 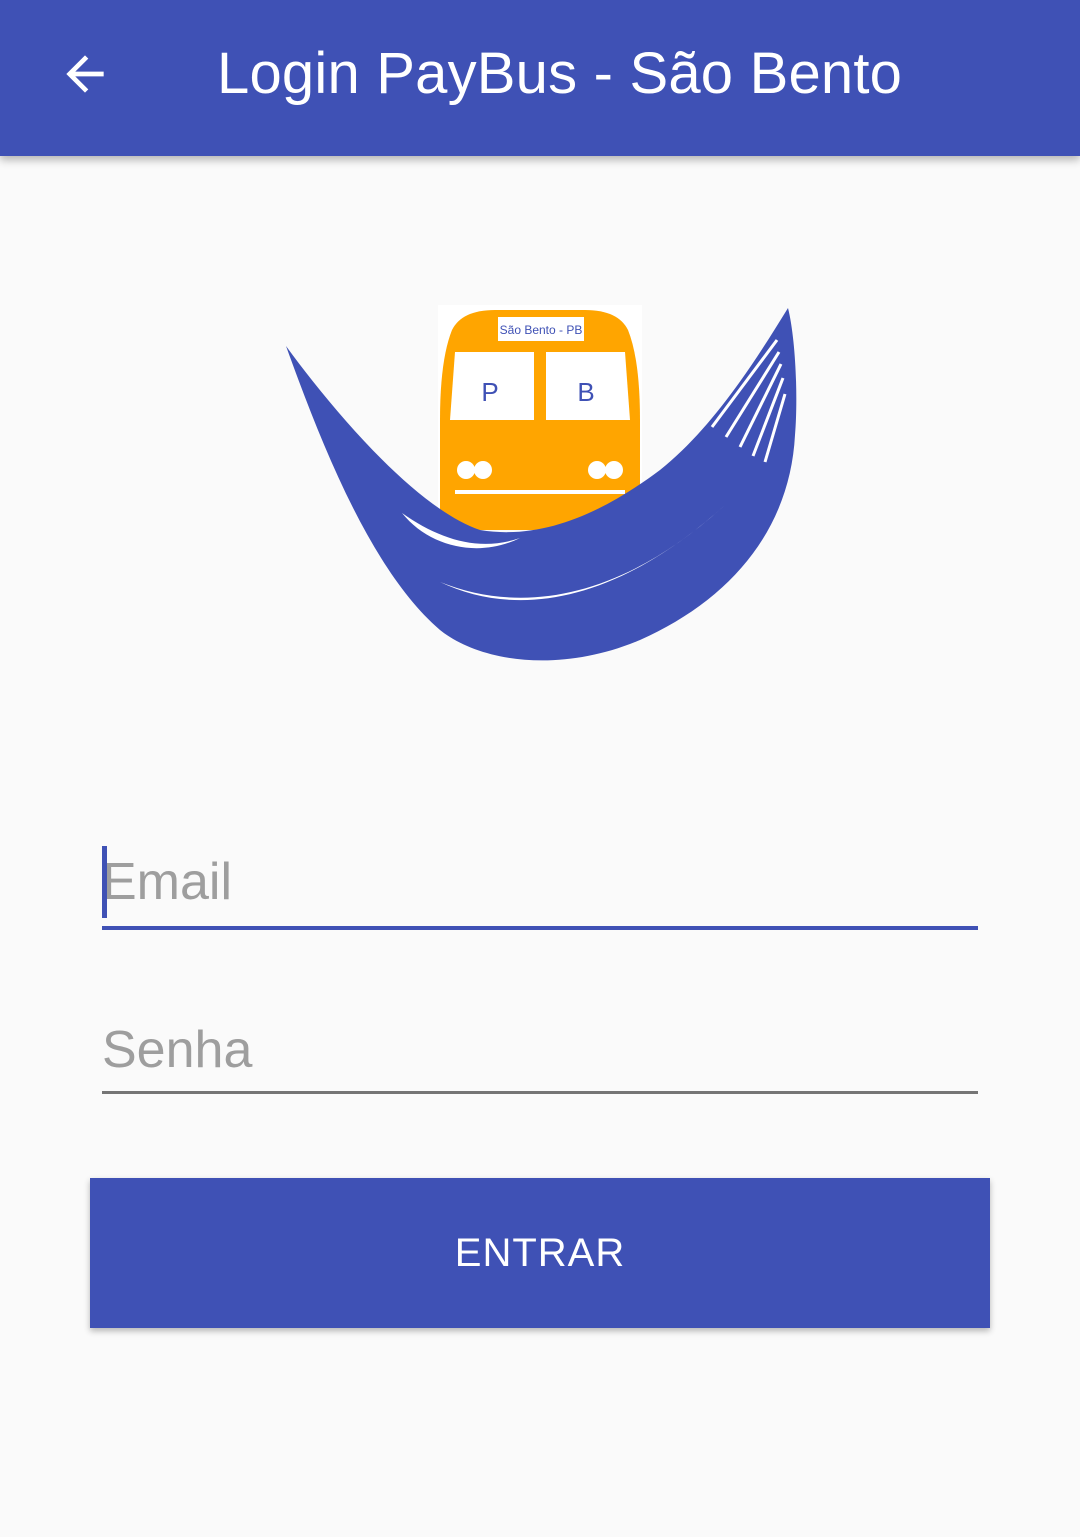 I want to click on email-field, so click(x=540, y=886).